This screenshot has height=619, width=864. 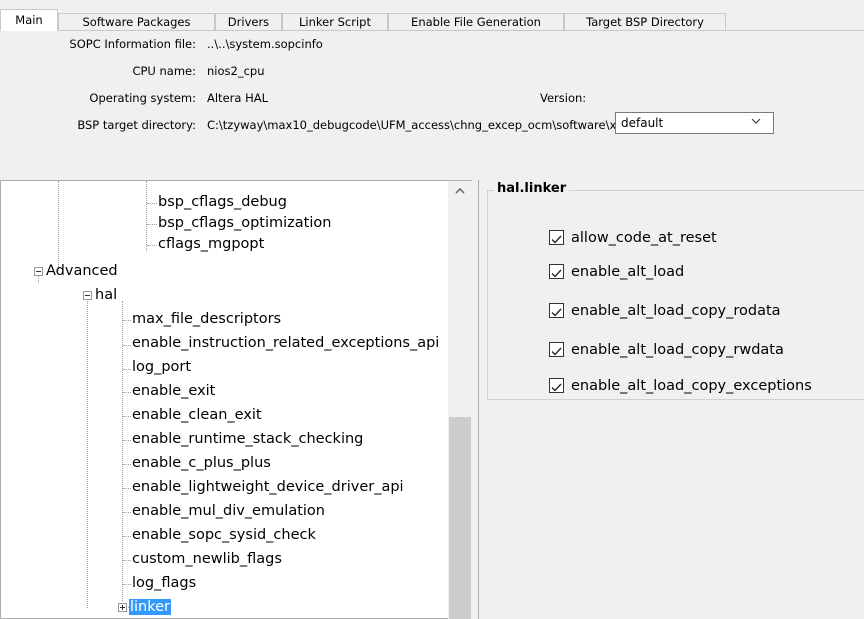 What do you see at coordinates (161, 367) in the screenshot?
I see `tree-item-log-port: log_port` at bounding box center [161, 367].